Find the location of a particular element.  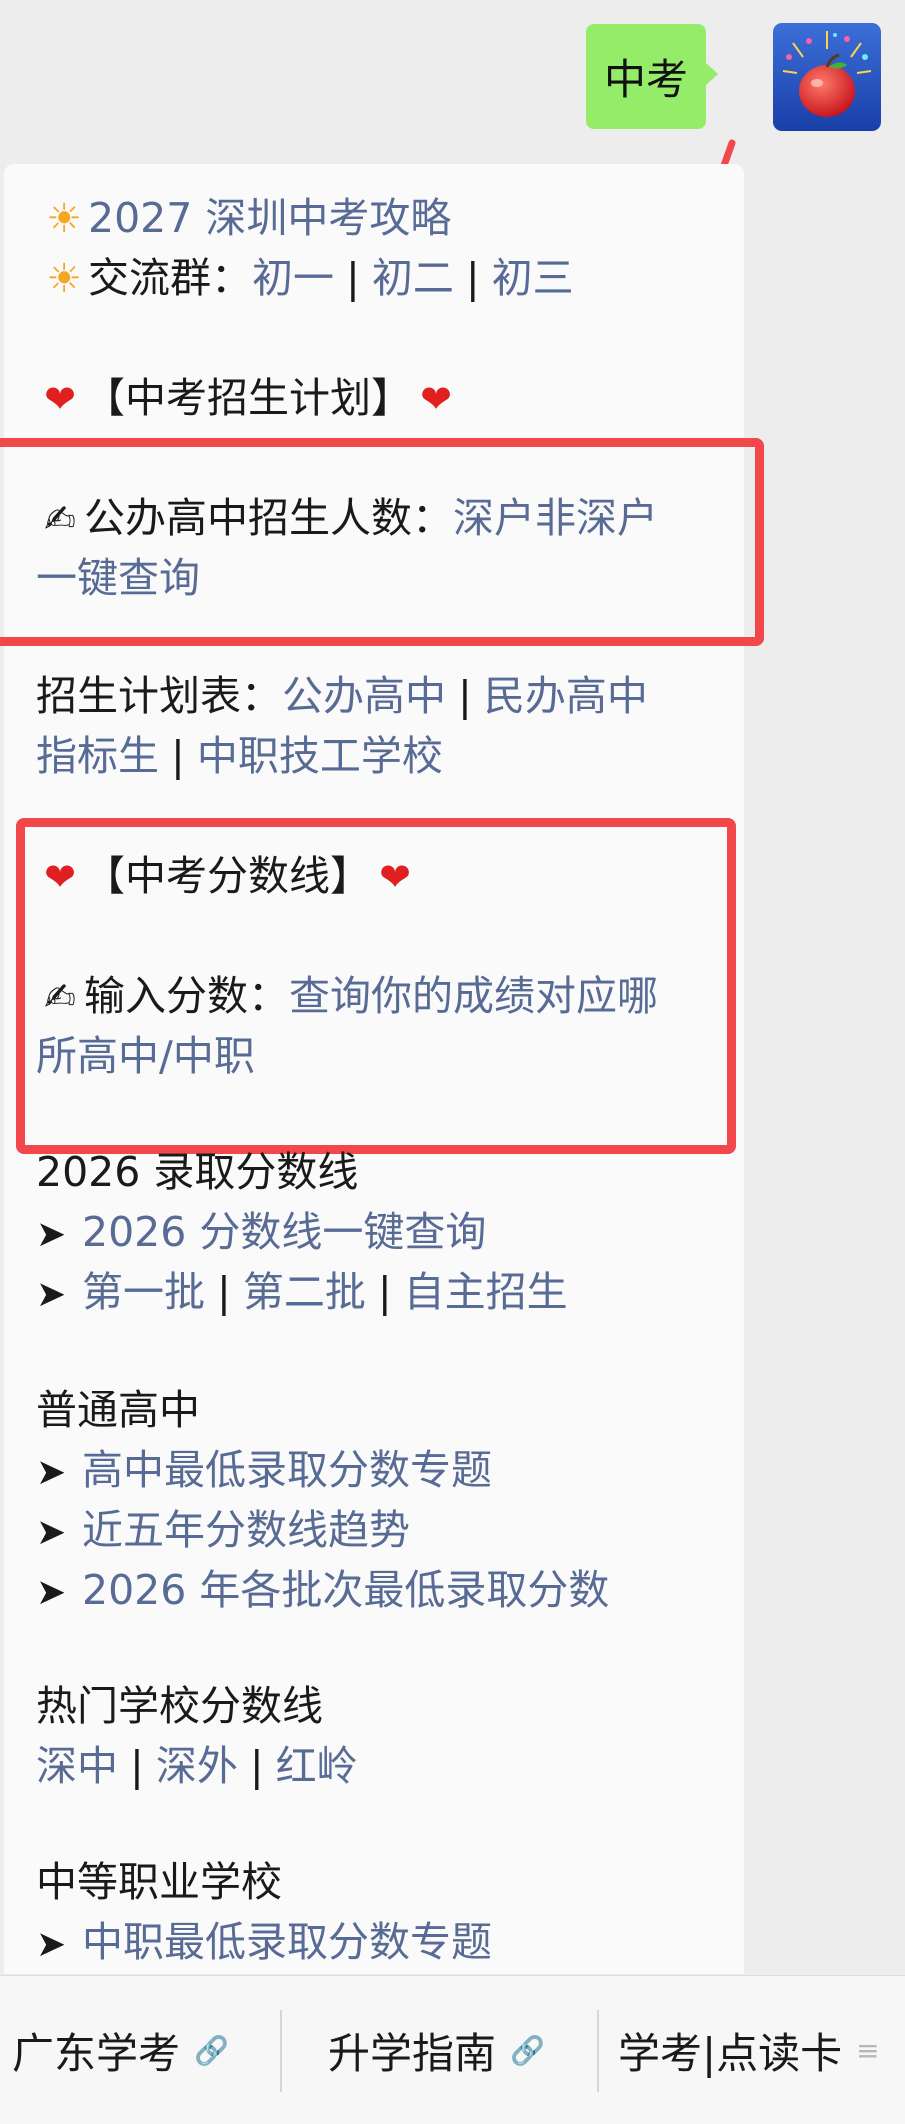

section-2-title: 【中考分数线】 is located at coordinates (227, 876).